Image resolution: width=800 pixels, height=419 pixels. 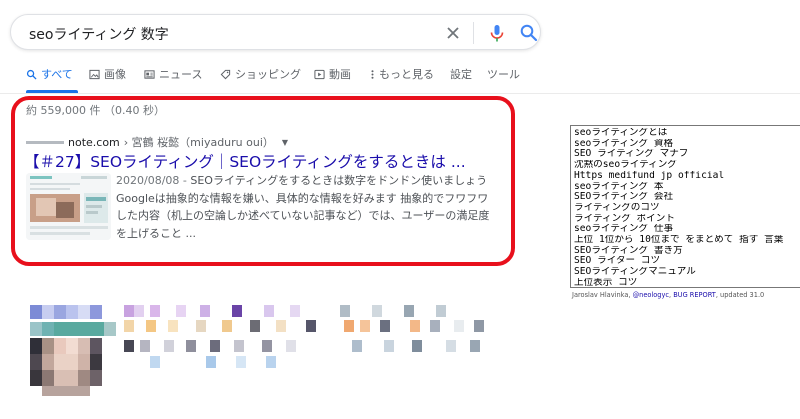 What do you see at coordinates (285, 142) in the screenshot?
I see `caret-down-icon: ▼` at bounding box center [285, 142].